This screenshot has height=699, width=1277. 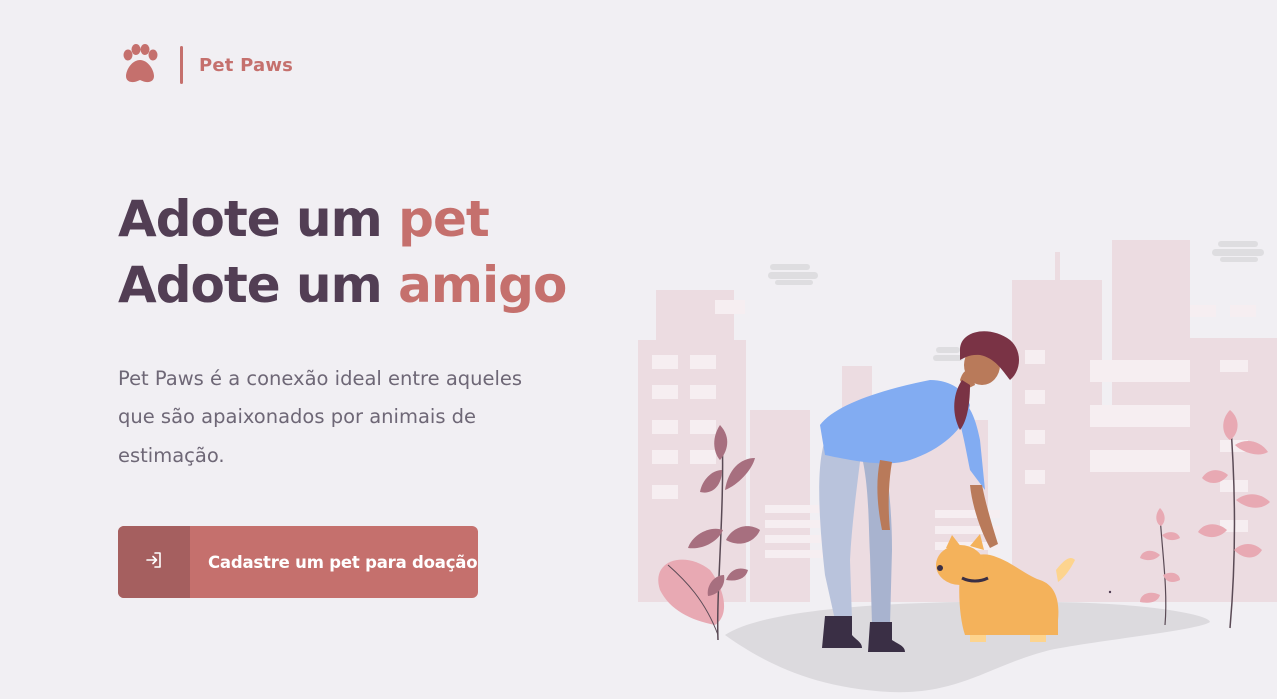 What do you see at coordinates (140, 65) in the screenshot?
I see `paw-icon` at bounding box center [140, 65].